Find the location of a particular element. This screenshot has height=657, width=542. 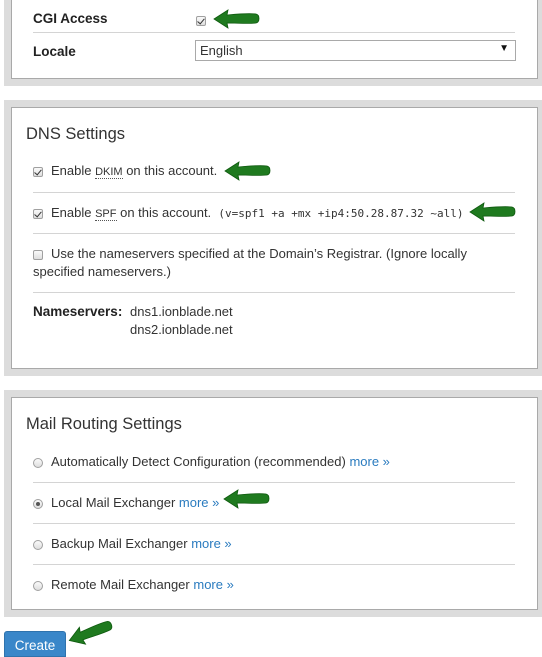

cgi-access-label: CGI Access is located at coordinates (70, 18).